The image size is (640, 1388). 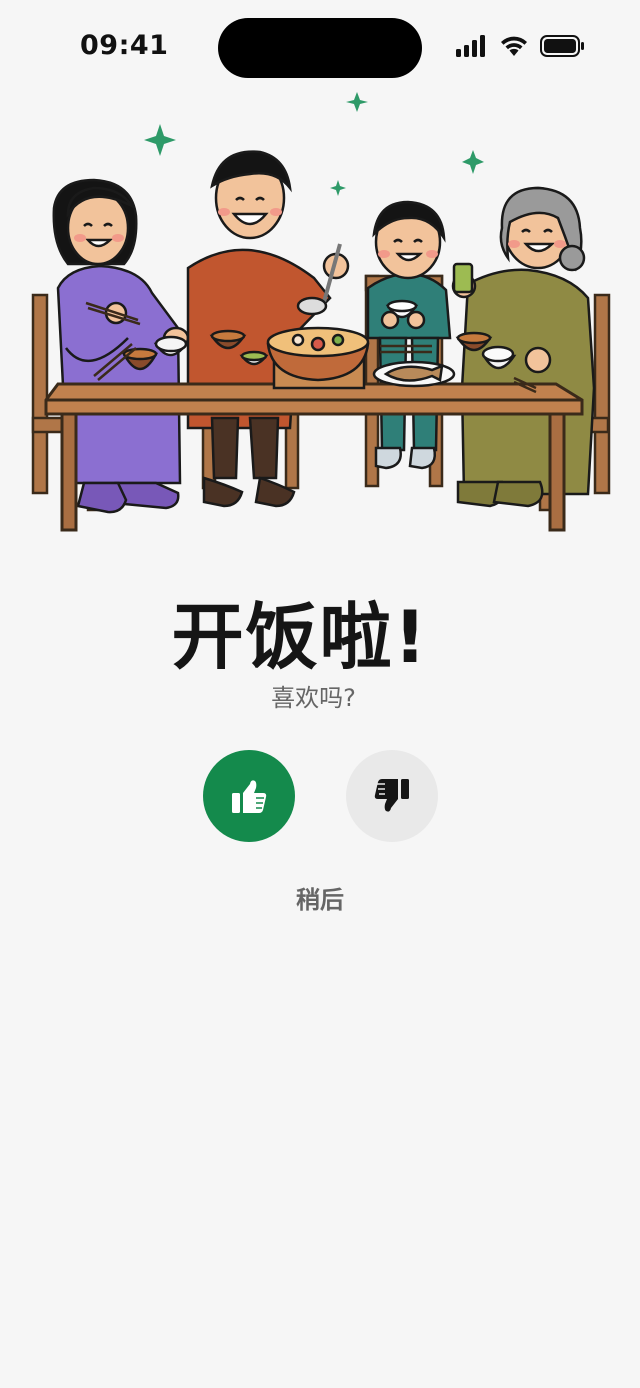 I want to click on wifi-icon, so click(x=514, y=46).